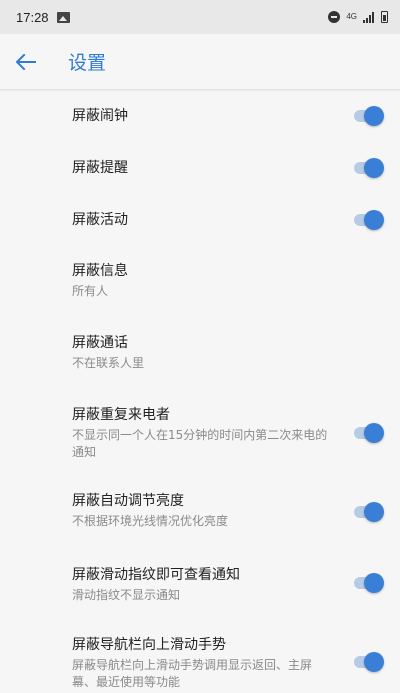 The width and height of the screenshot is (400, 693). What do you see at coordinates (200, 220) in the screenshot?
I see `setting-block-events: 屏蔽活动` at bounding box center [200, 220].